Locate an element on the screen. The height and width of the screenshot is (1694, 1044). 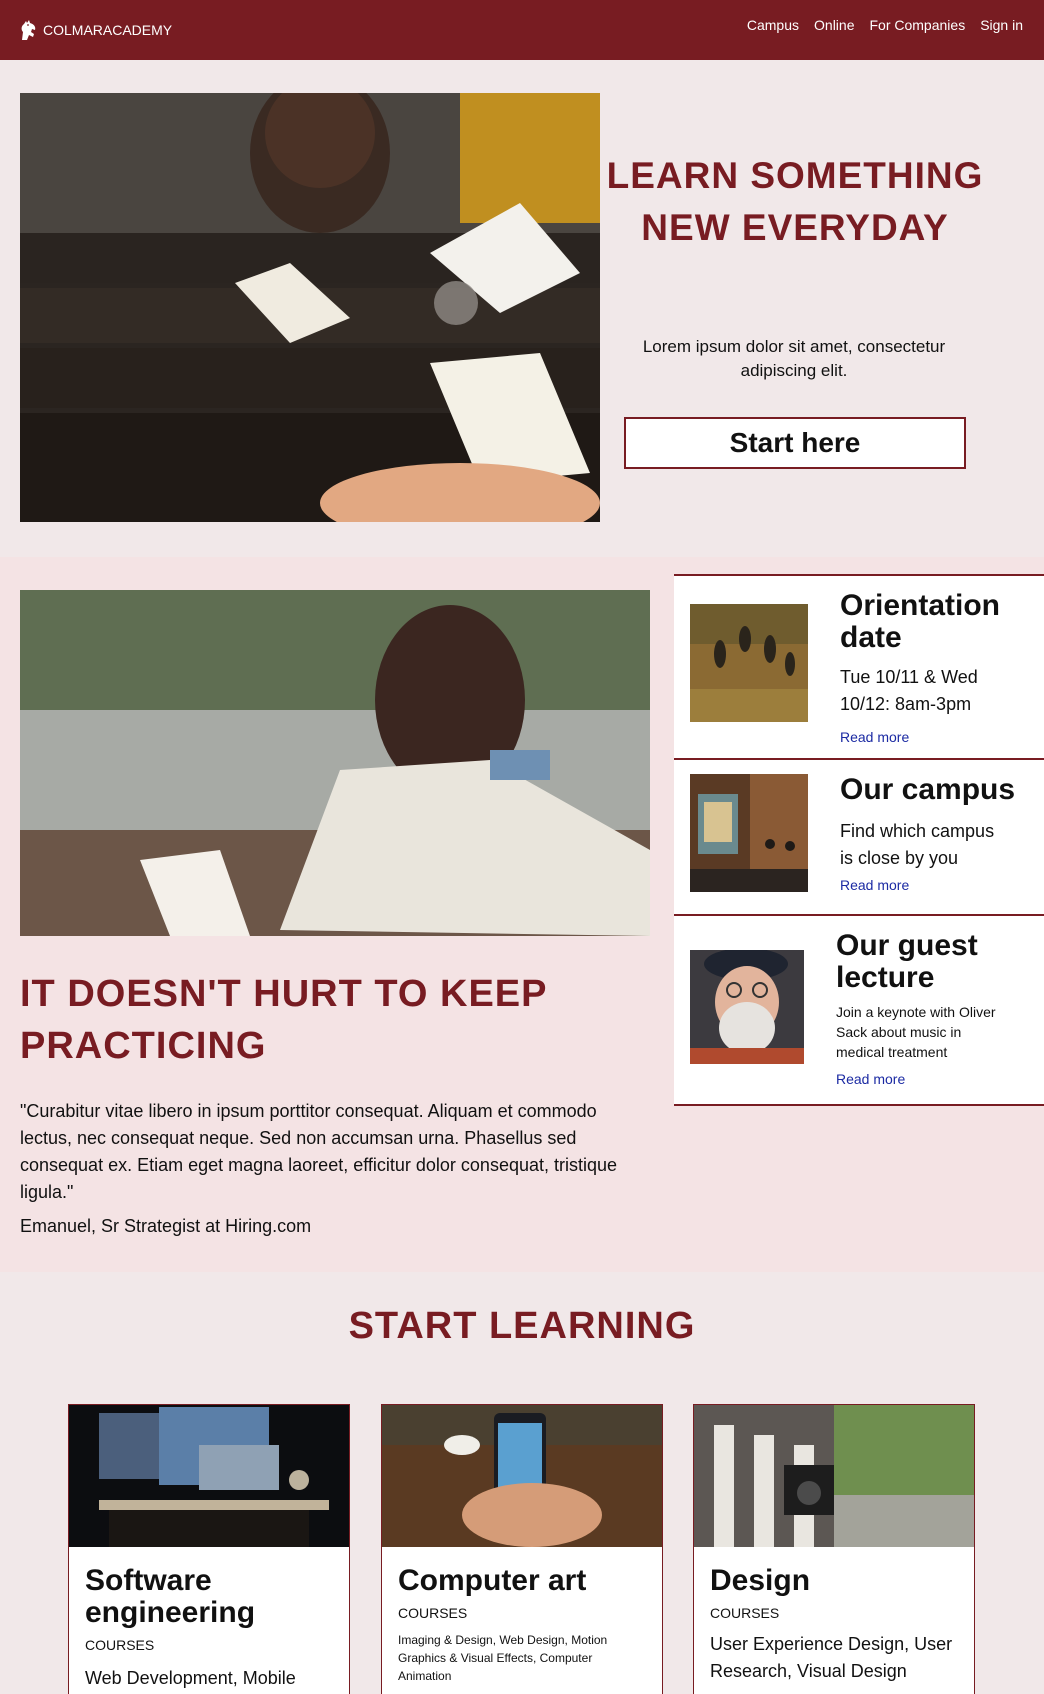
nav-links: Campus Online For Companies Sign in is located at coordinates (885, 25).